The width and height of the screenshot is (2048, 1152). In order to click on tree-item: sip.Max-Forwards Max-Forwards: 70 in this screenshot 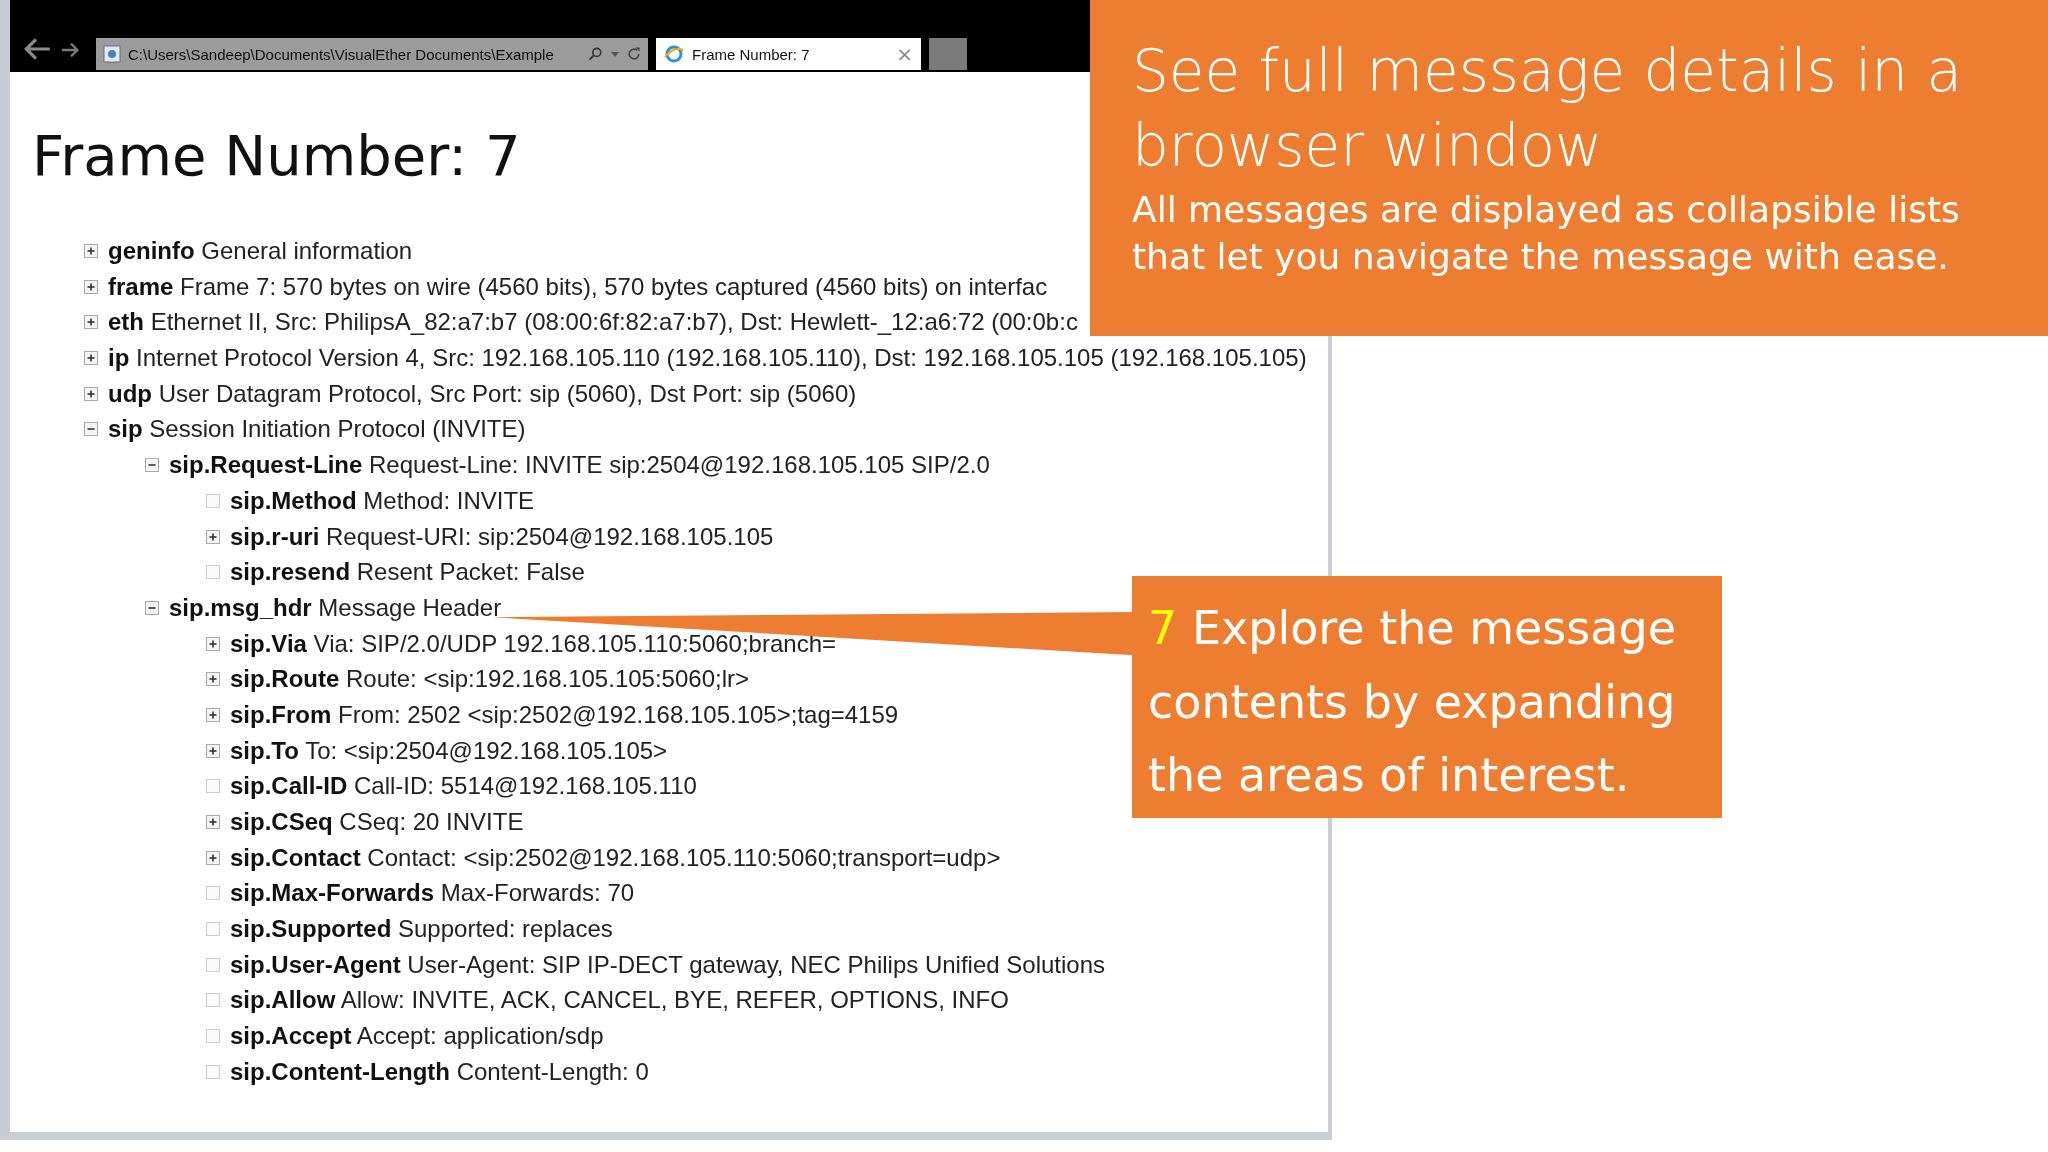, I will do `click(432, 893)`.